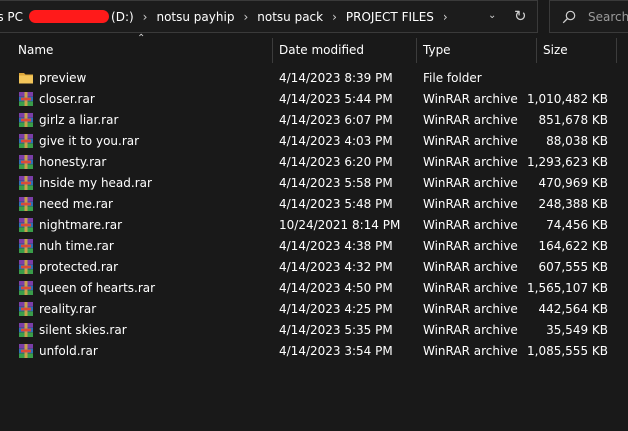 The image size is (628, 431). Describe the element at coordinates (577, 141) in the screenshot. I see `file-size: 88,038 KB` at that location.